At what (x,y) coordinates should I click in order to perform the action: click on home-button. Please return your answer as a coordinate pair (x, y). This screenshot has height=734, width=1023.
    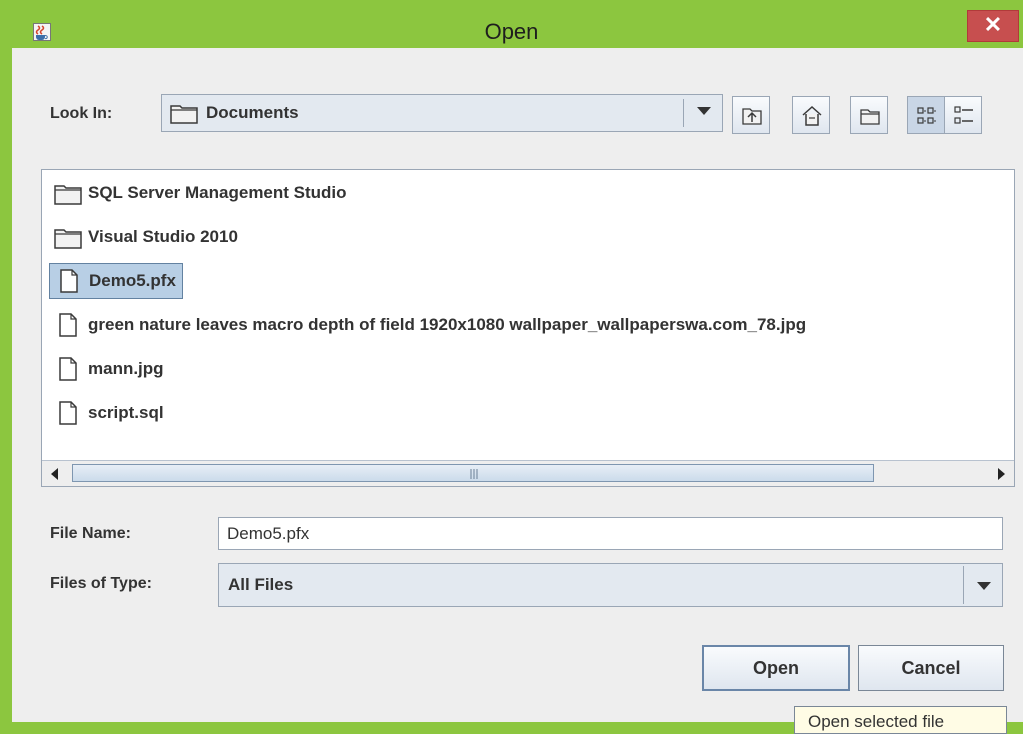
    Looking at the image, I should click on (811, 115).